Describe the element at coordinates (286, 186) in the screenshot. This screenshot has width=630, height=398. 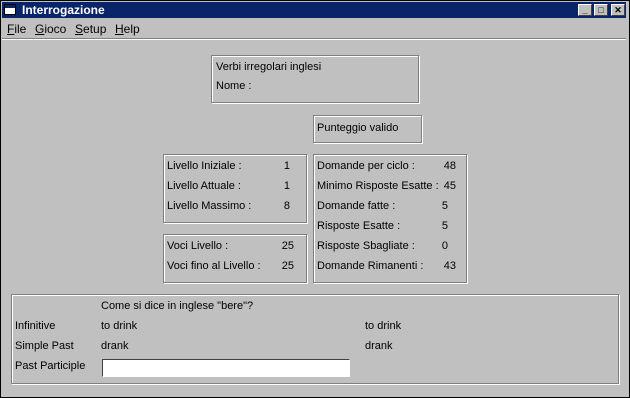
I see `current-level-value: 1` at that location.